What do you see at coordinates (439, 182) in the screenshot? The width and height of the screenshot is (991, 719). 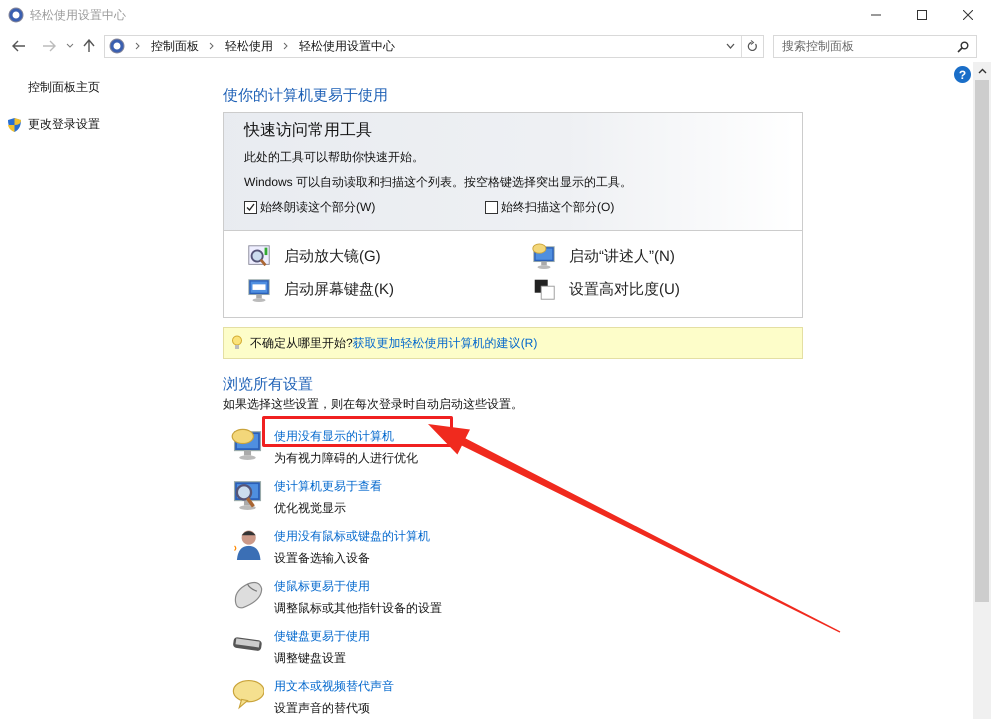 I see `panel-hint: Windows 可以自动读取和扫描这个列表。按空格键选择突出显示的工具。` at bounding box center [439, 182].